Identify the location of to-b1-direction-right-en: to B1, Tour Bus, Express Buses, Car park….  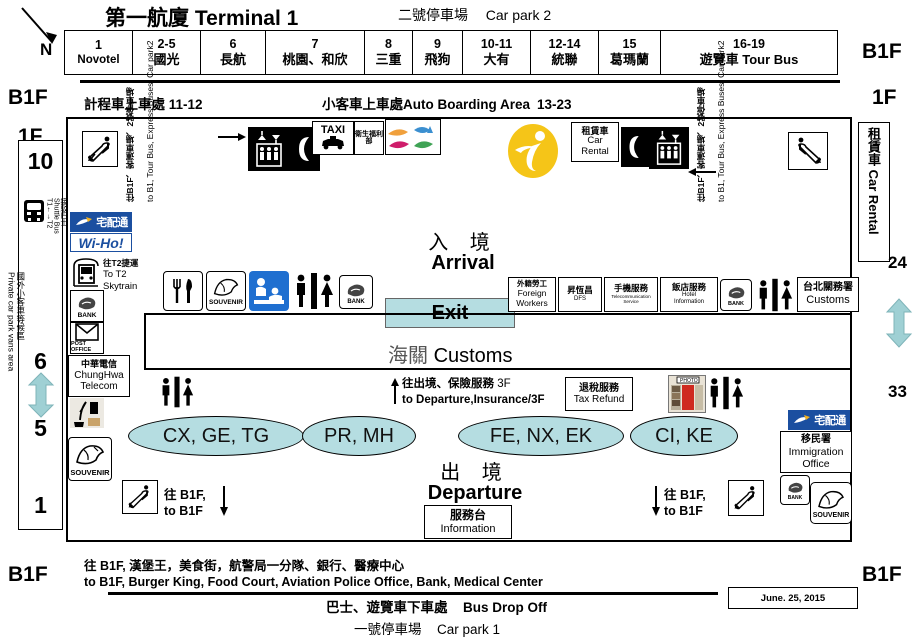
(721, 121).